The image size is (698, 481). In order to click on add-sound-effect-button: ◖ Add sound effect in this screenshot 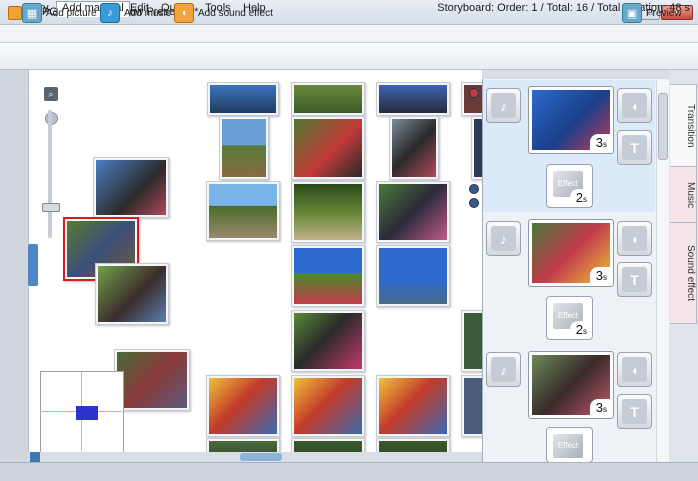, I will do `click(223, 13)`.